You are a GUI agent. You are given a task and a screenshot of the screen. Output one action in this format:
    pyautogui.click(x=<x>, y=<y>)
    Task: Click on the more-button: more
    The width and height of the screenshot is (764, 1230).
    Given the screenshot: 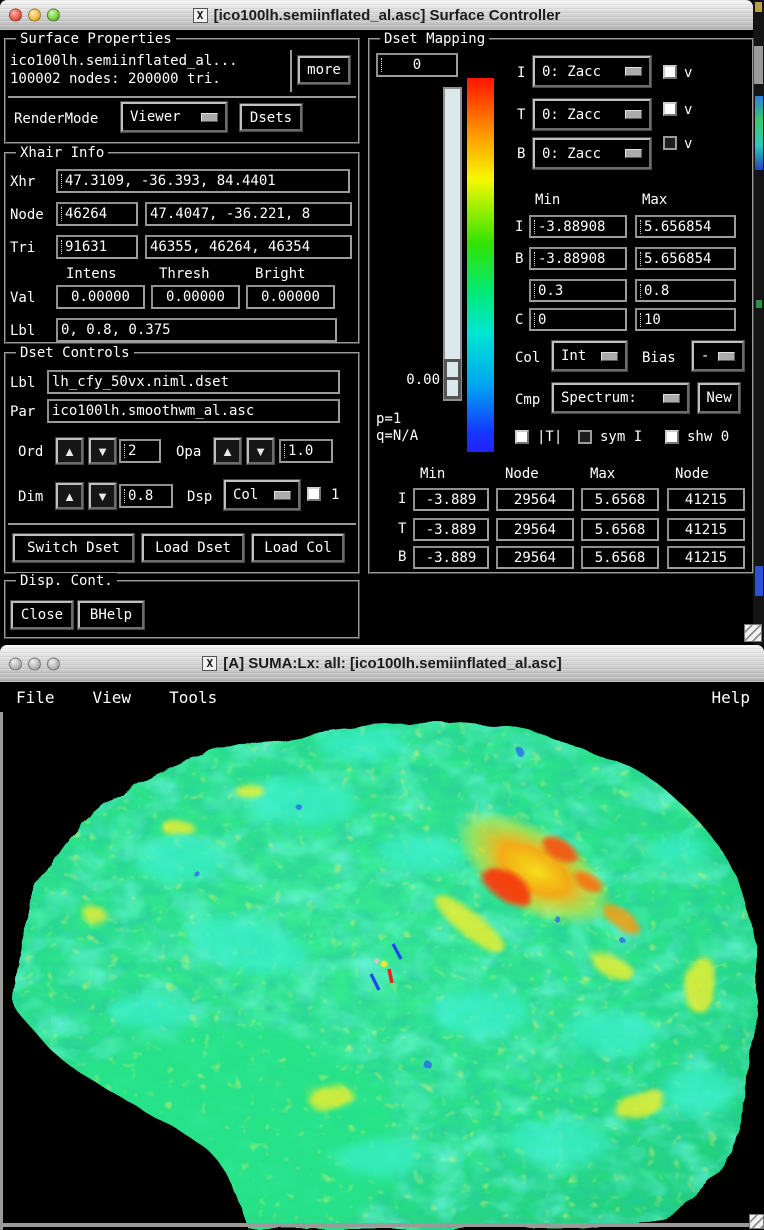 What is the action you would take?
    pyautogui.click(x=324, y=70)
    